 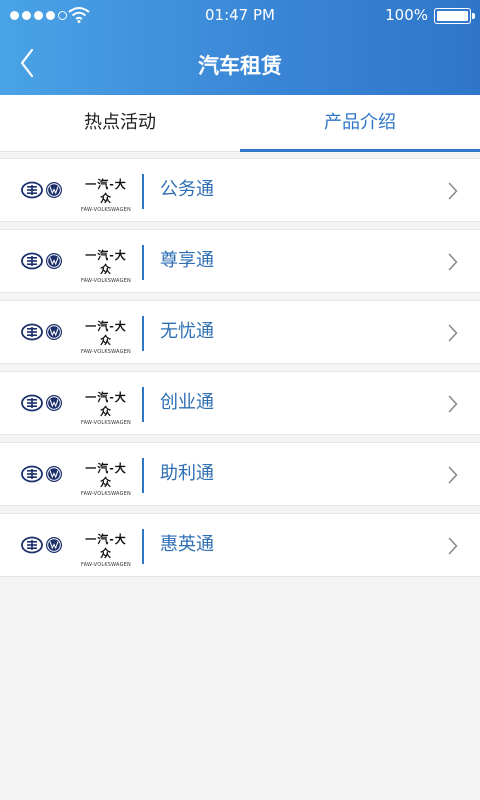 I want to click on tab-product-intro: 产品介绍, so click(x=360, y=123).